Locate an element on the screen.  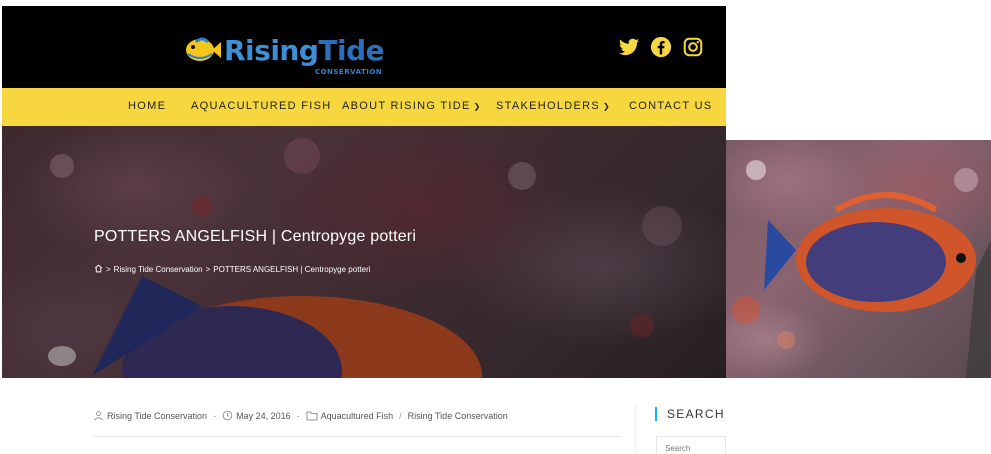
breadcrumb-current: POTTERS ANGELFISH | Centropyge potteri is located at coordinates (292, 269).